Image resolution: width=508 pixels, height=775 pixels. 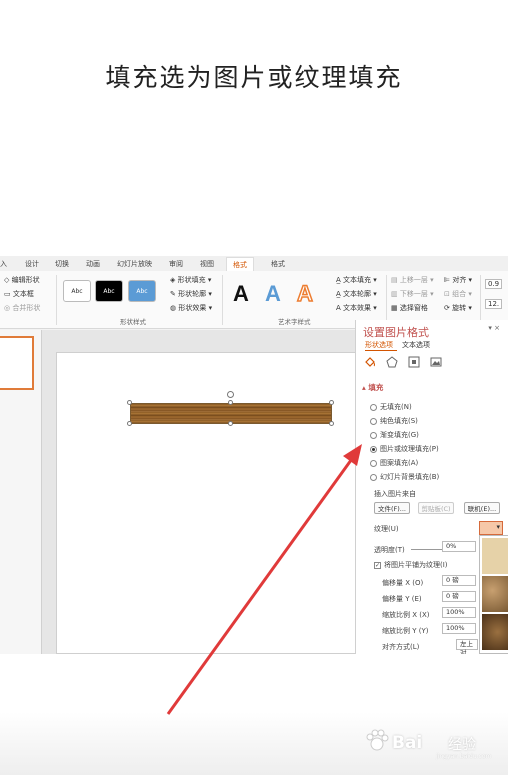 I want to click on text-box-button: ▭ 文本框, so click(x=19, y=294).